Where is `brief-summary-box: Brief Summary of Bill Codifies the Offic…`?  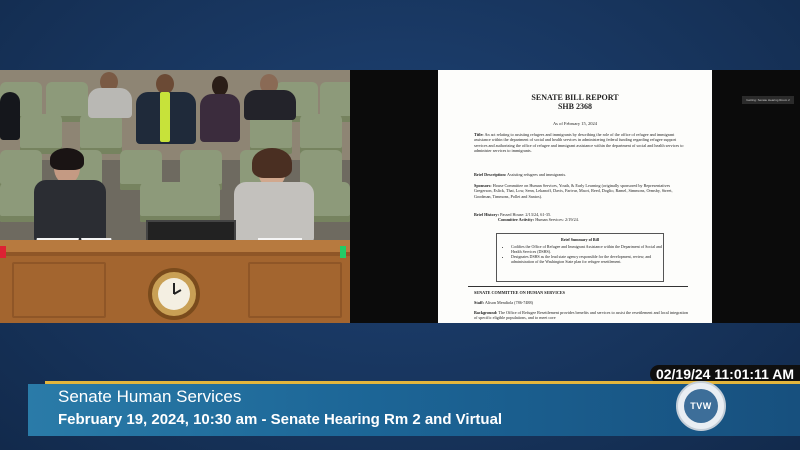
brief-summary-box: Brief Summary of Bill Codifies the Offic… is located at coordinates (580, 257).